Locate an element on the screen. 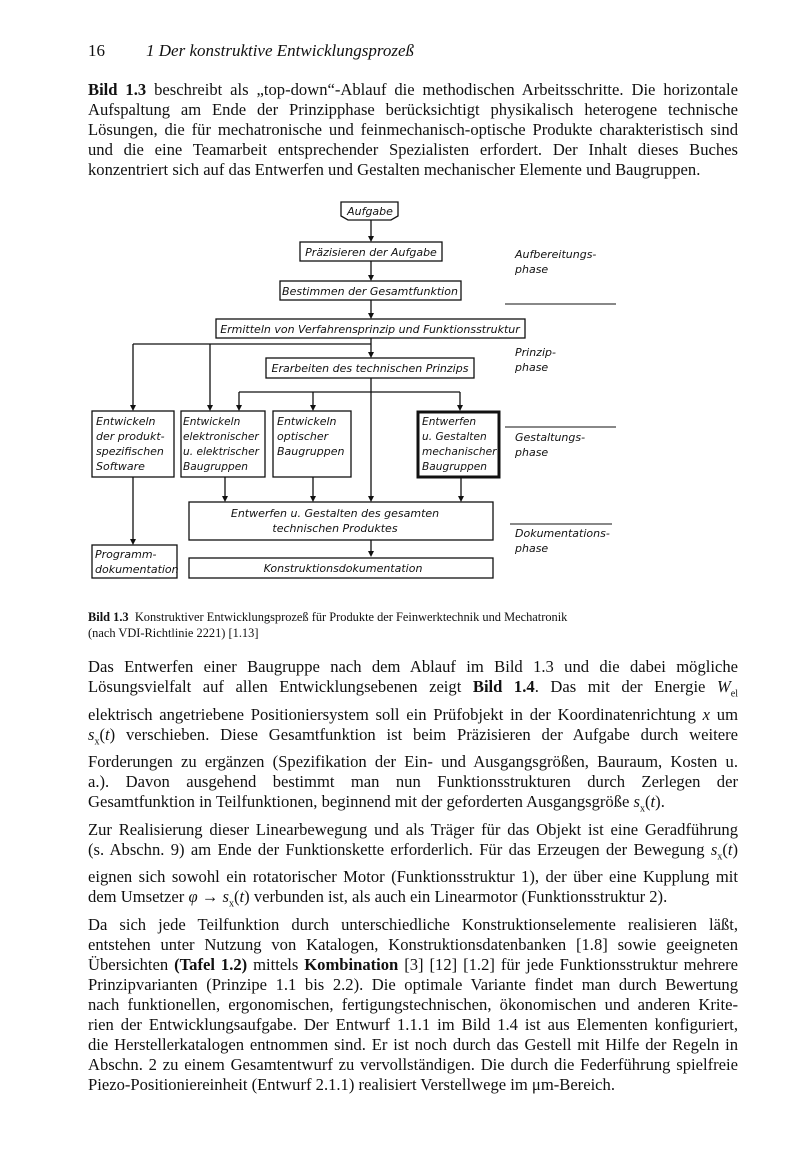 This screenshot has width=800, height=1164. node-gesamt-box is located at coordinates (341, 521).